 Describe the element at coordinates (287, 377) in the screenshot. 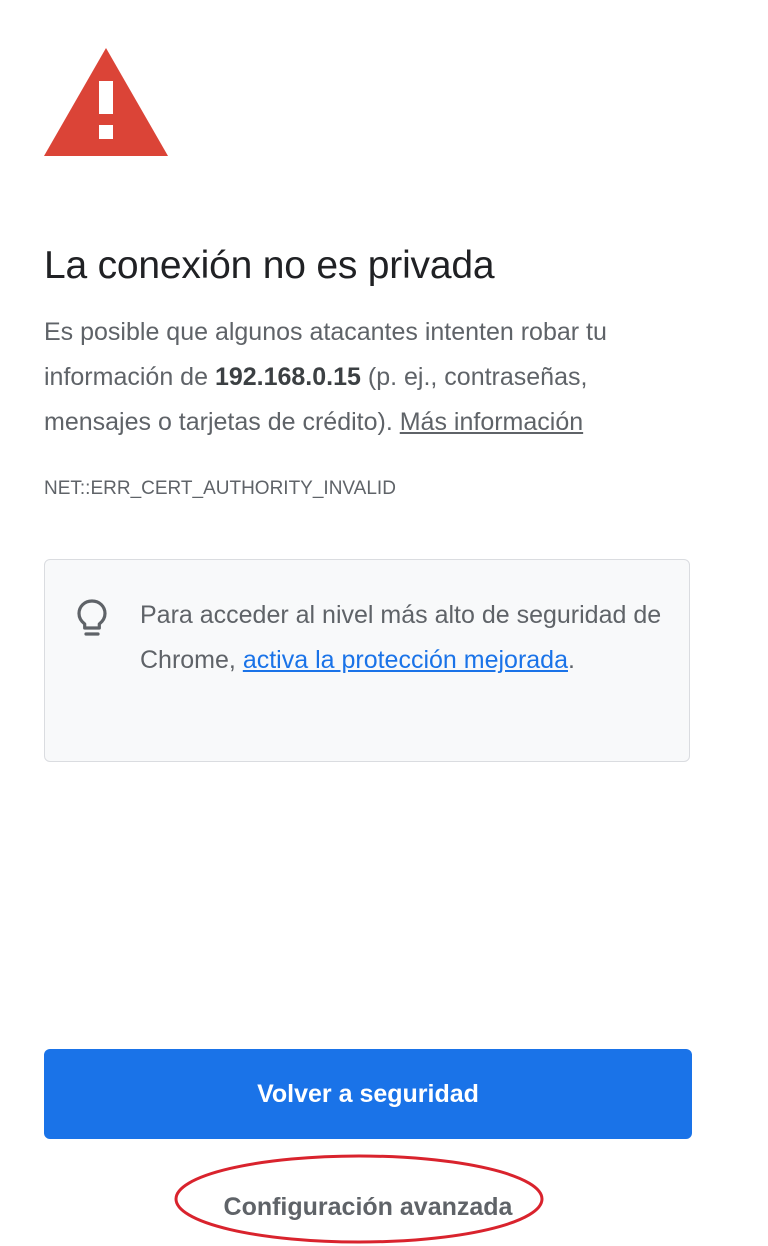

I see `host-address: 192.168.0.15` at that location.